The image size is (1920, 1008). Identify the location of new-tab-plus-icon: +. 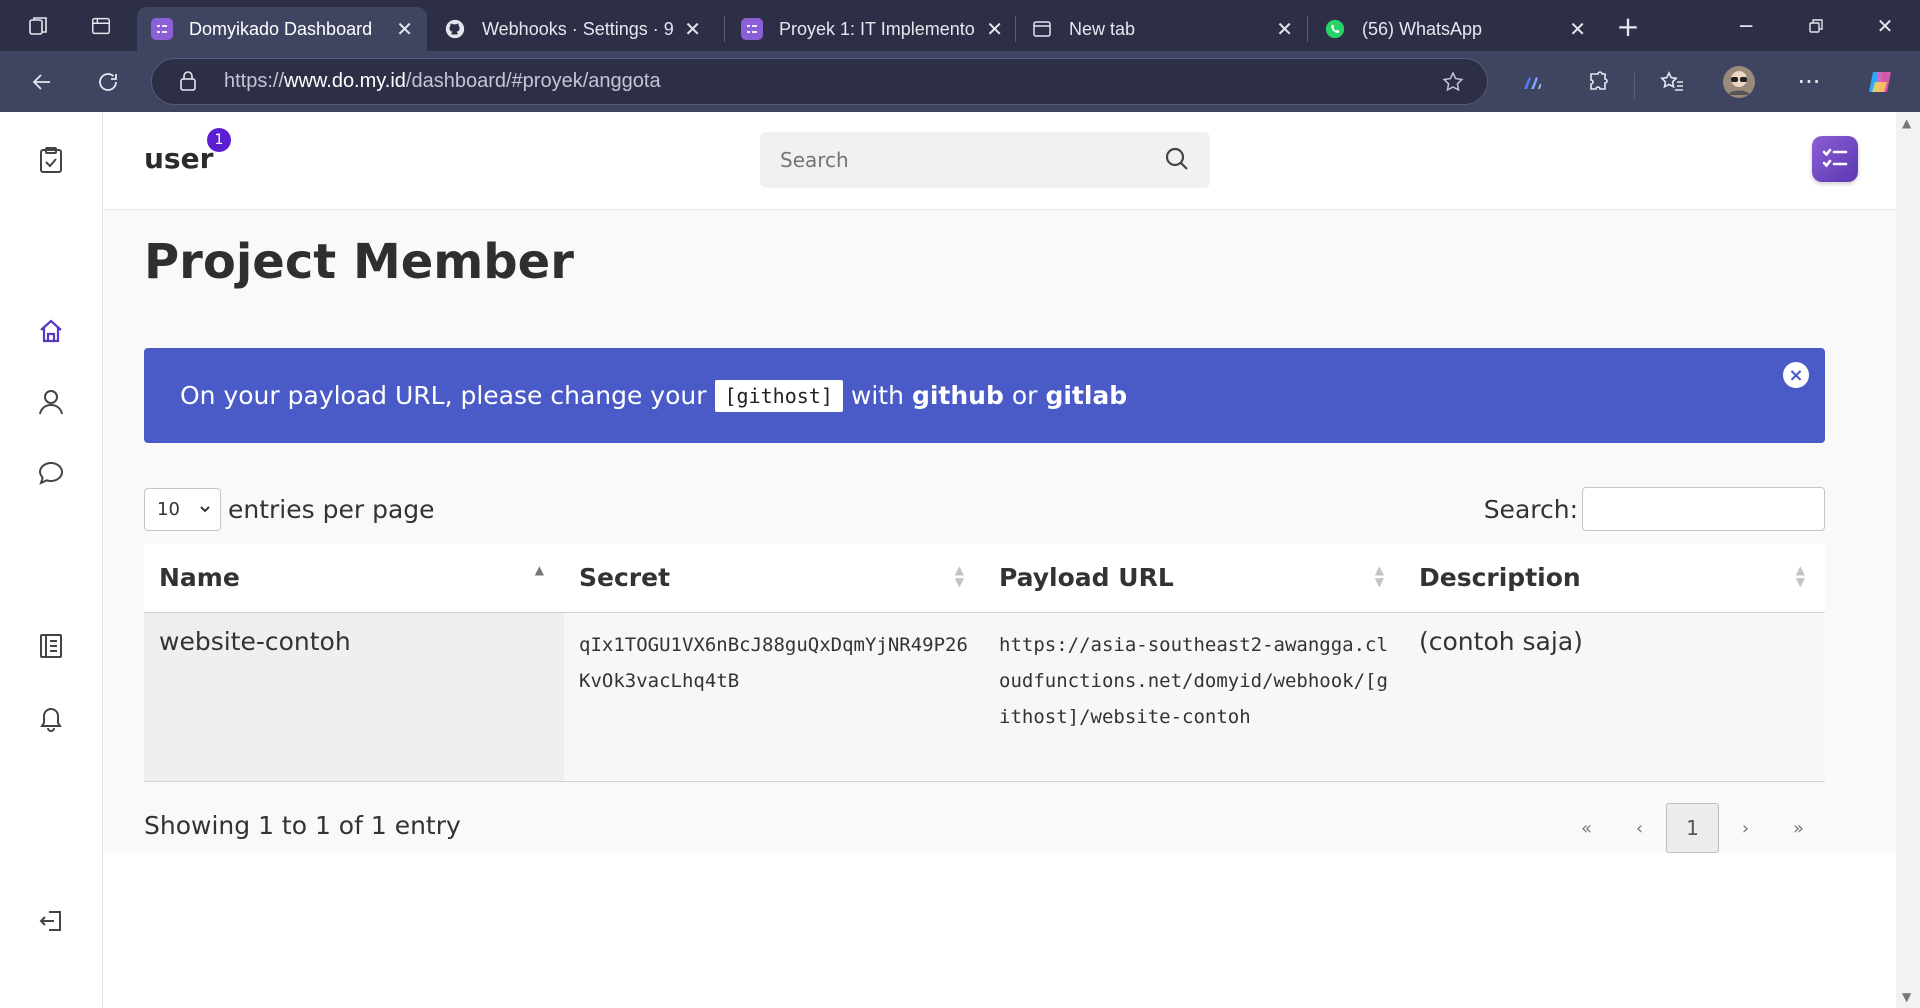
(1628, 26).